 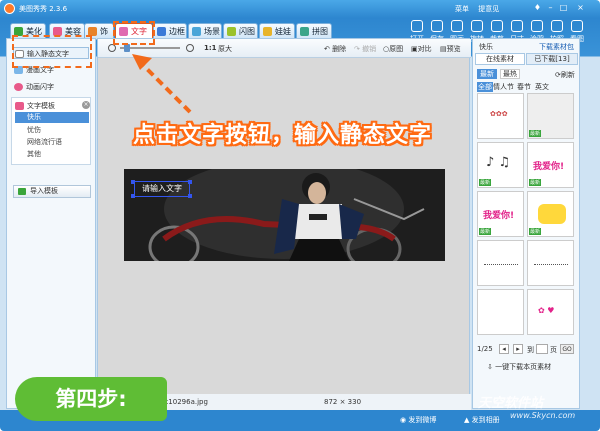 I want to click on filter-spring: 春节, so click(x=524, y=87).